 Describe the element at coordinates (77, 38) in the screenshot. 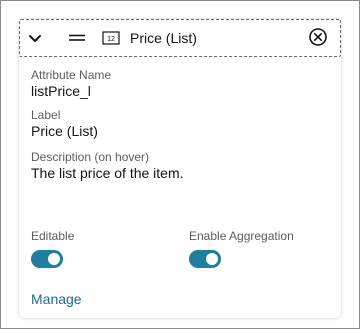

I see `drag-handle-icon` at that location.